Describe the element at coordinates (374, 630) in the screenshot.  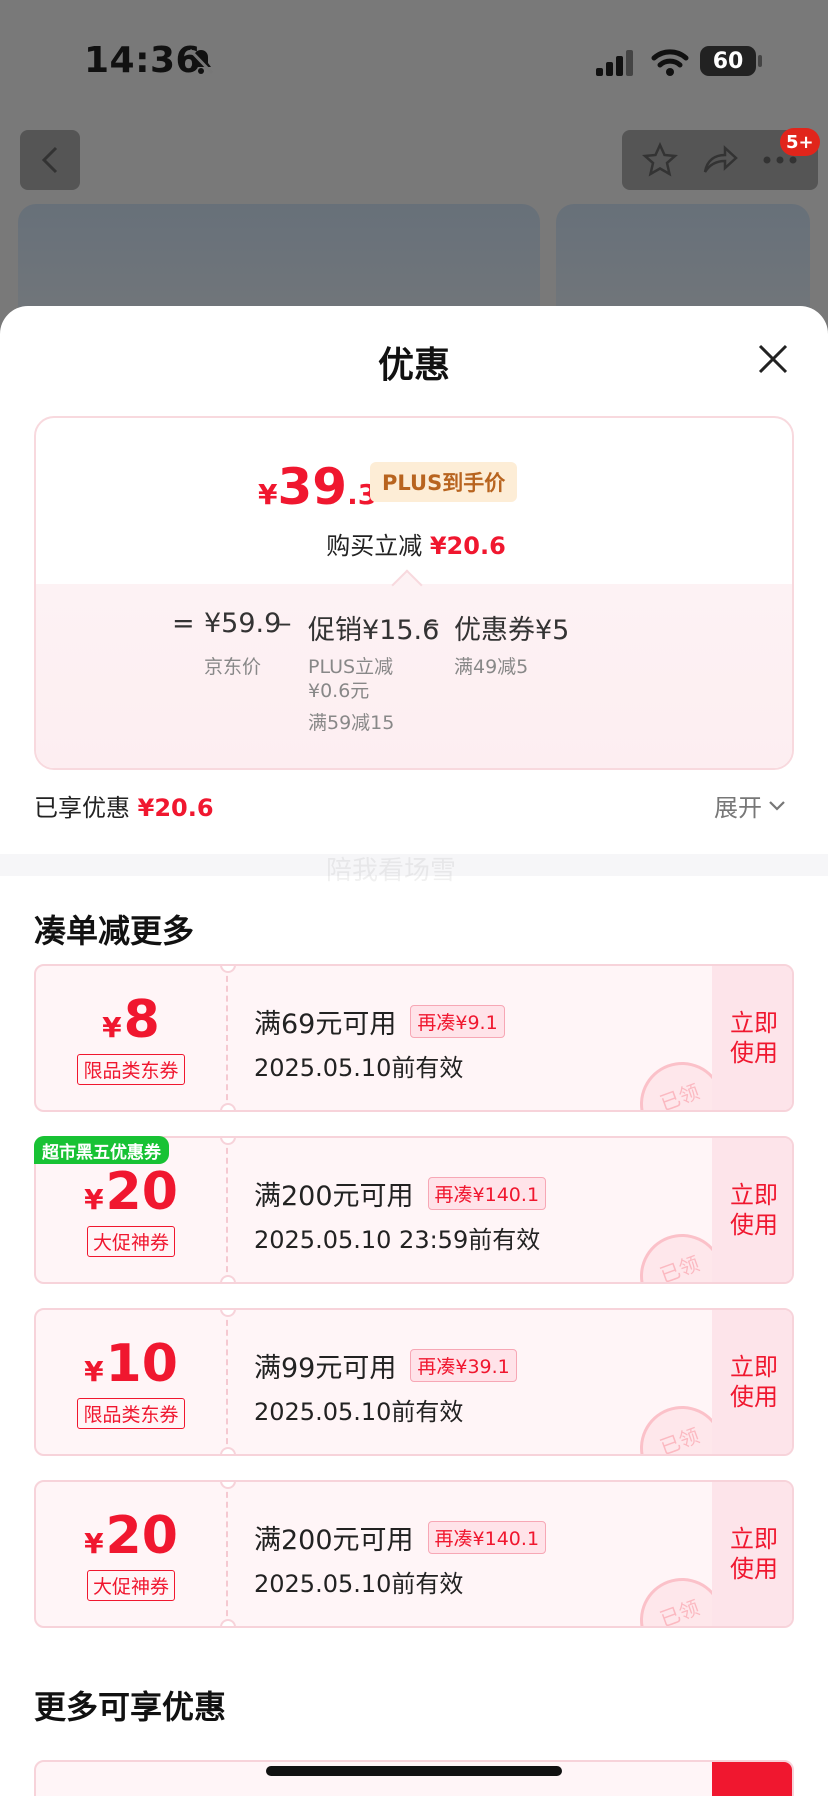
I see `promo-amount: 促销¥15.6` at that location.